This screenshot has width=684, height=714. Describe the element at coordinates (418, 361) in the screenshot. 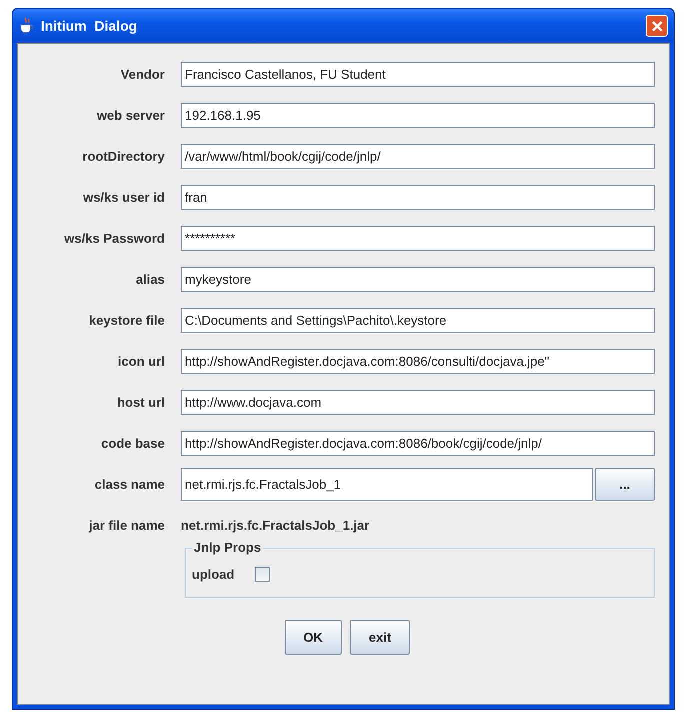

I see `text-field: http://showAndRegister.docjava.com:8086/consulti/docjava.jpe"` at that location.